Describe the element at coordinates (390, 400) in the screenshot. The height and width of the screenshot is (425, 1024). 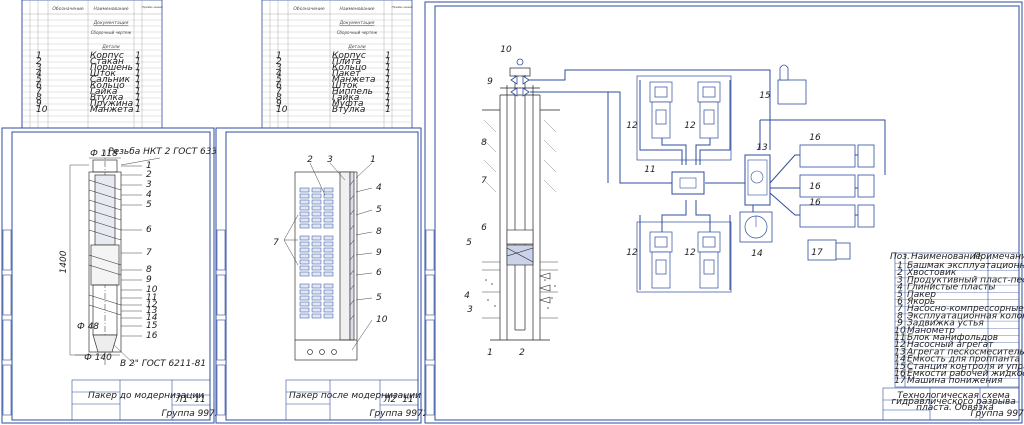
I see `sheet-no-4: Л2` at that location.